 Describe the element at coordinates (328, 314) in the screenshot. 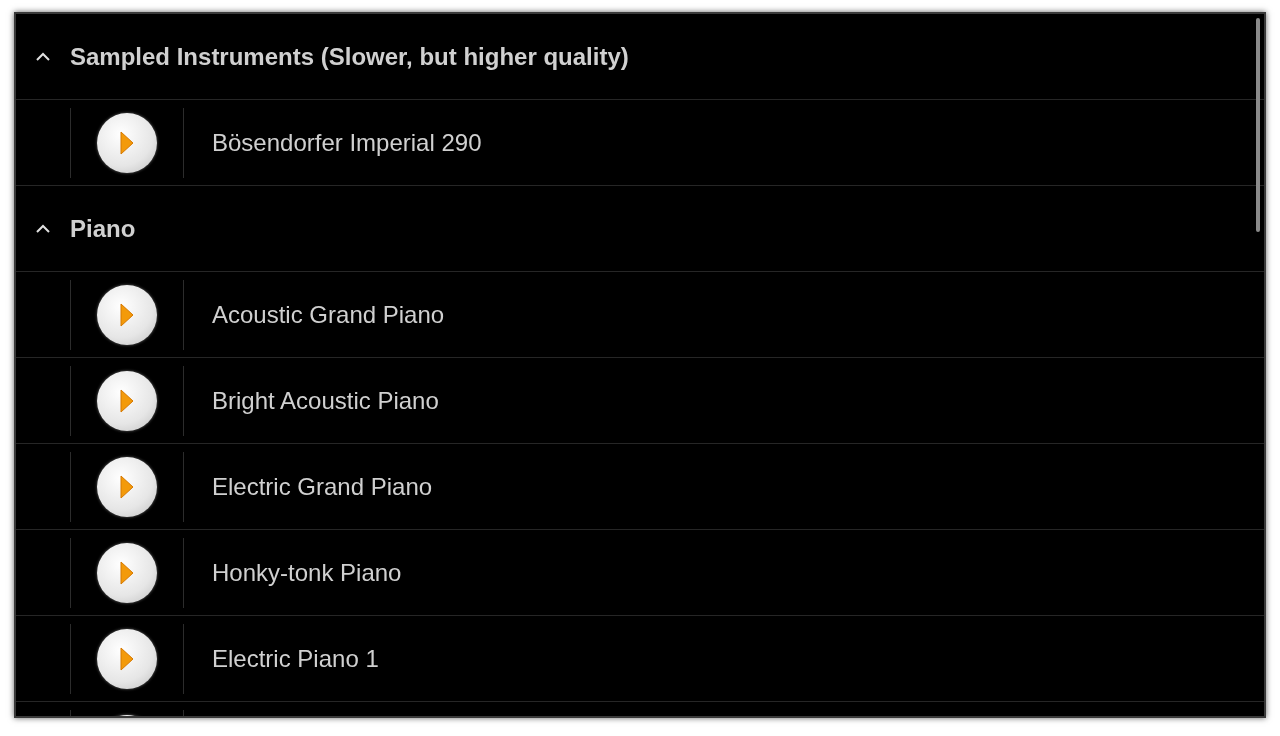

I see `instrument-name: Acoustic Grand Piano` at that location.